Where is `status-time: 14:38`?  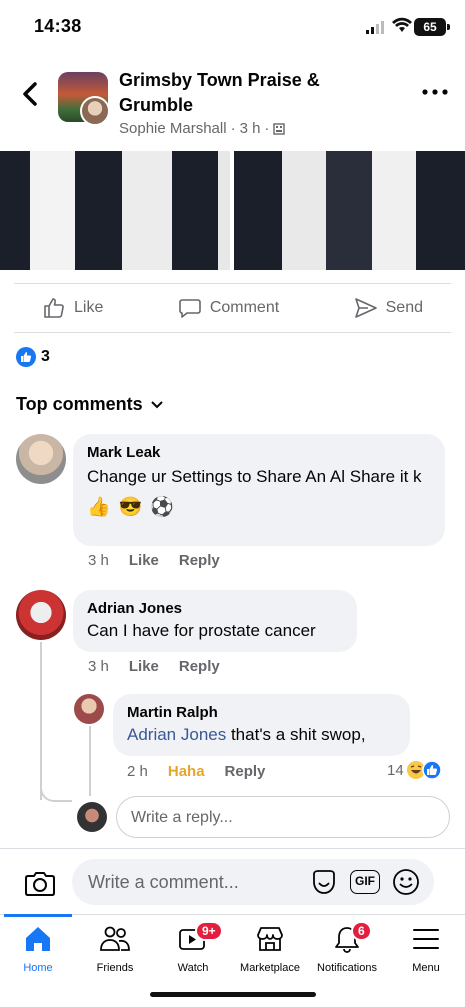 status-time: 14:38 is located at coordinates (58, 26).